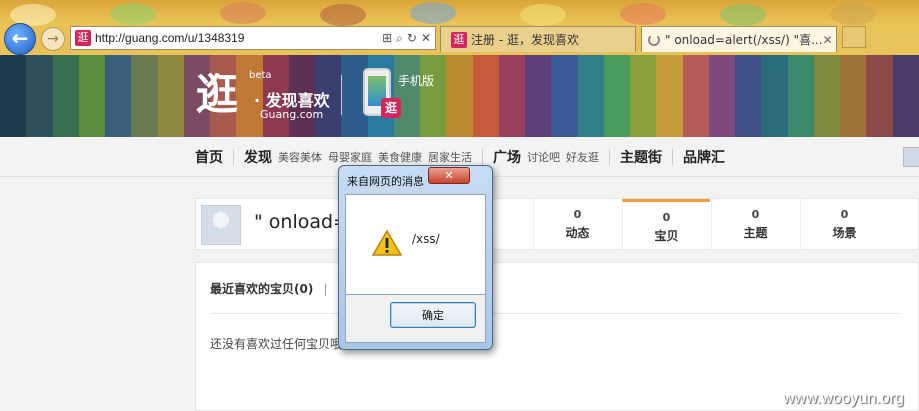  Describe the element at coordinates (507, 157) in the screenshot. I see `nav-plaza: 广场` at that location.